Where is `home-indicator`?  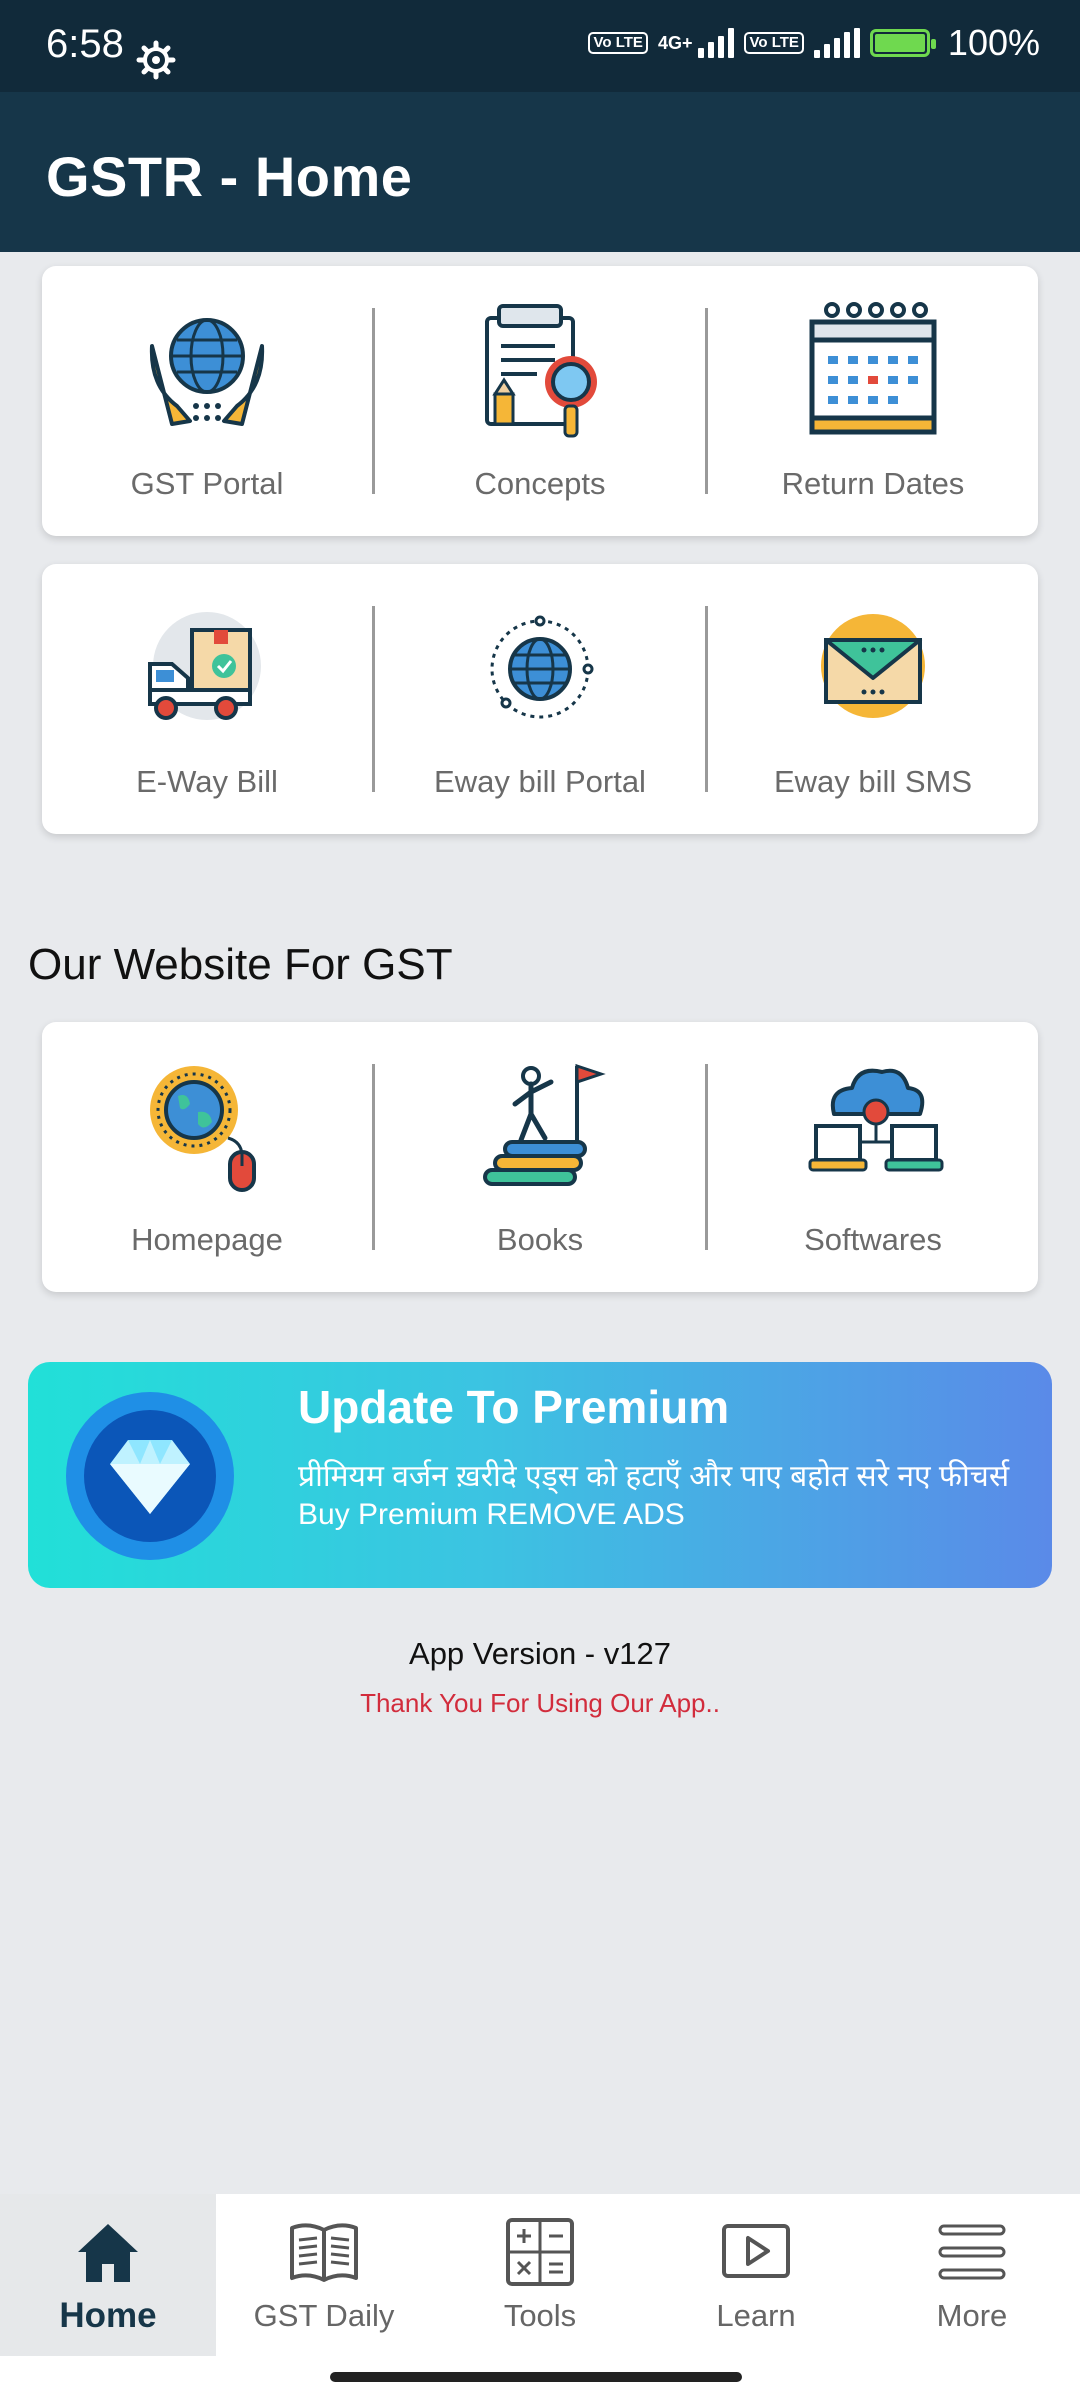 home-indicator is located at coordinates (536, 2377).